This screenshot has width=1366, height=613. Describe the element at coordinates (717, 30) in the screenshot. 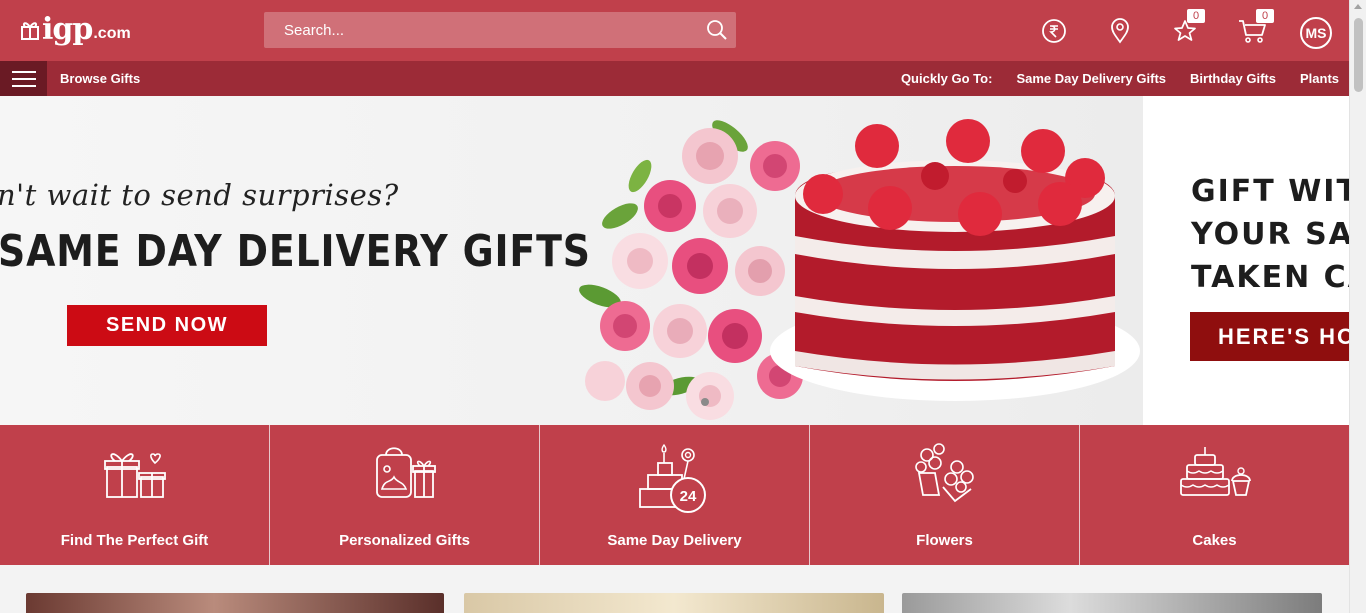

I see `search-icon` at that location.